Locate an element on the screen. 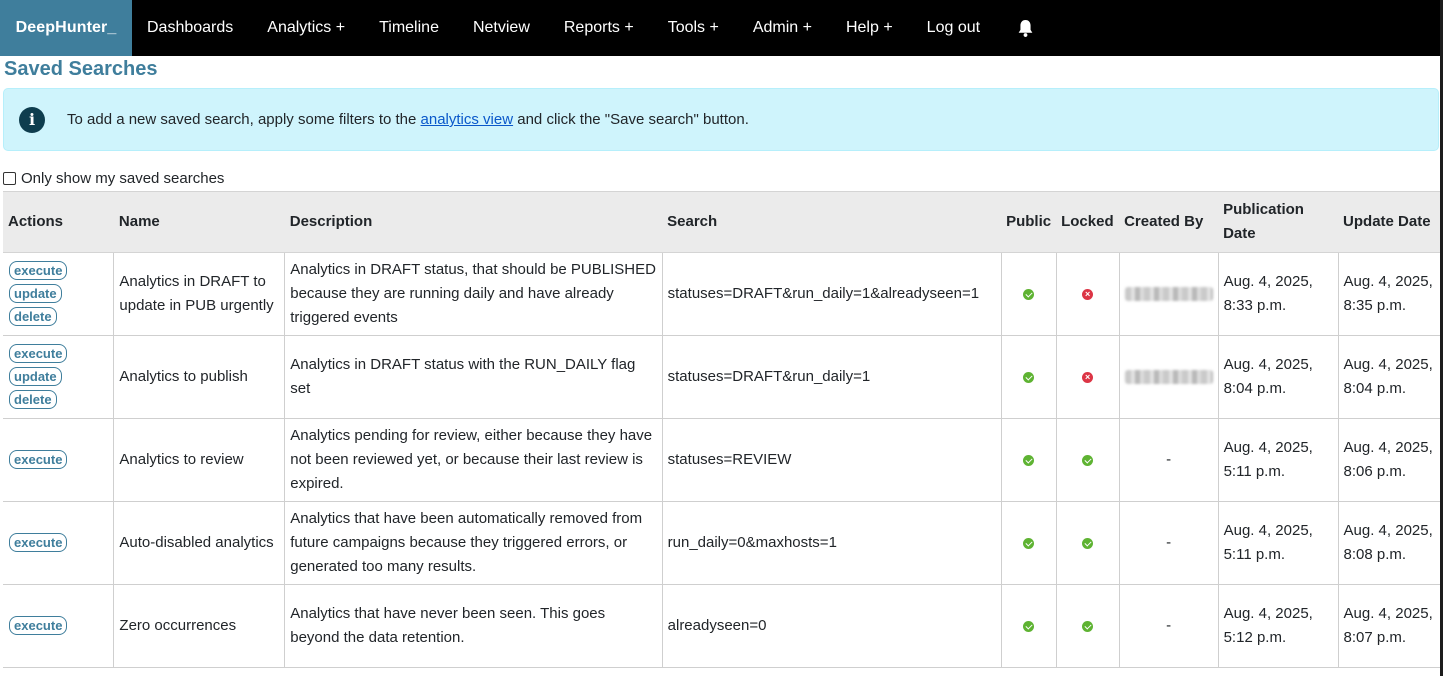  alert-text-after: and click the "Save search" button. is located at coordinates (631, 119).